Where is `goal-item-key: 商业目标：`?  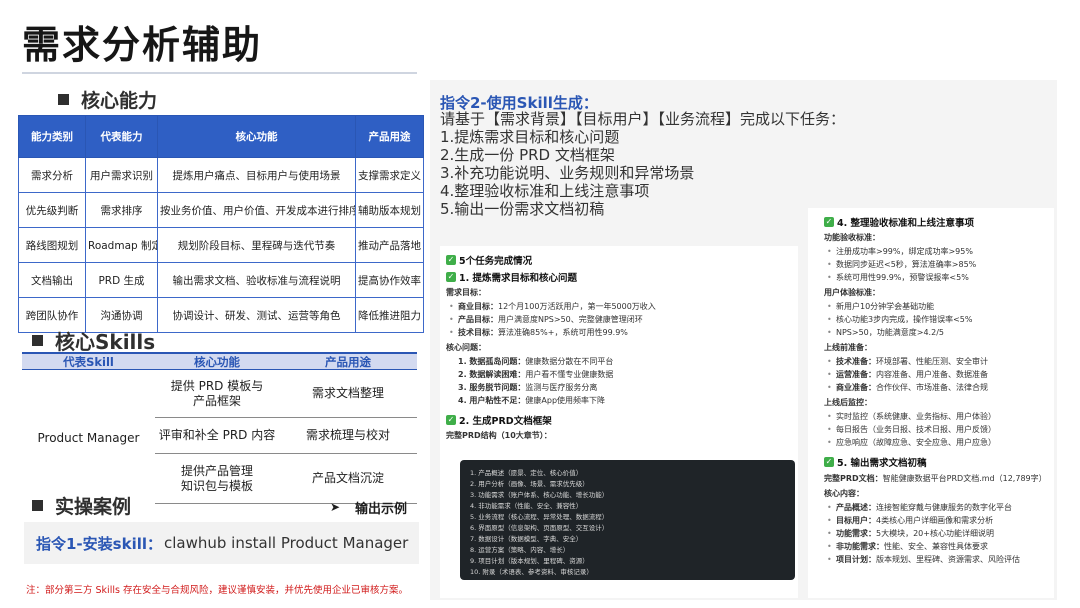 goal-item-key: 商业目标： is located at coordinates (478, 306).